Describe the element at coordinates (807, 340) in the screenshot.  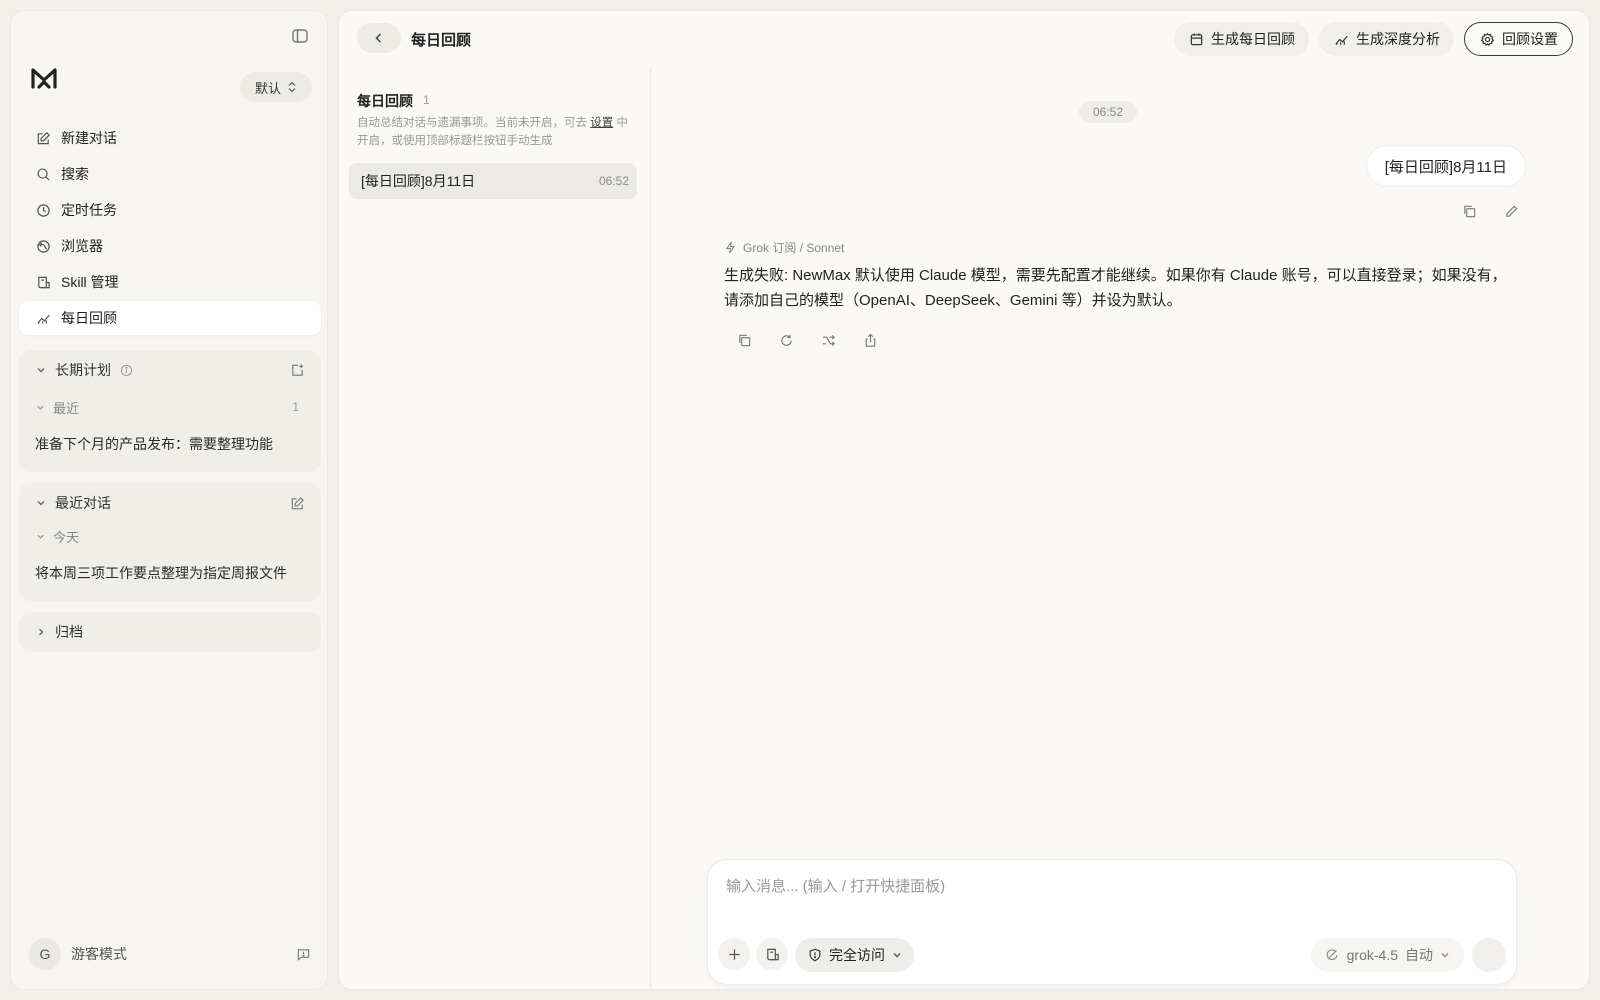
I see `assistant-message-actions` at that location.